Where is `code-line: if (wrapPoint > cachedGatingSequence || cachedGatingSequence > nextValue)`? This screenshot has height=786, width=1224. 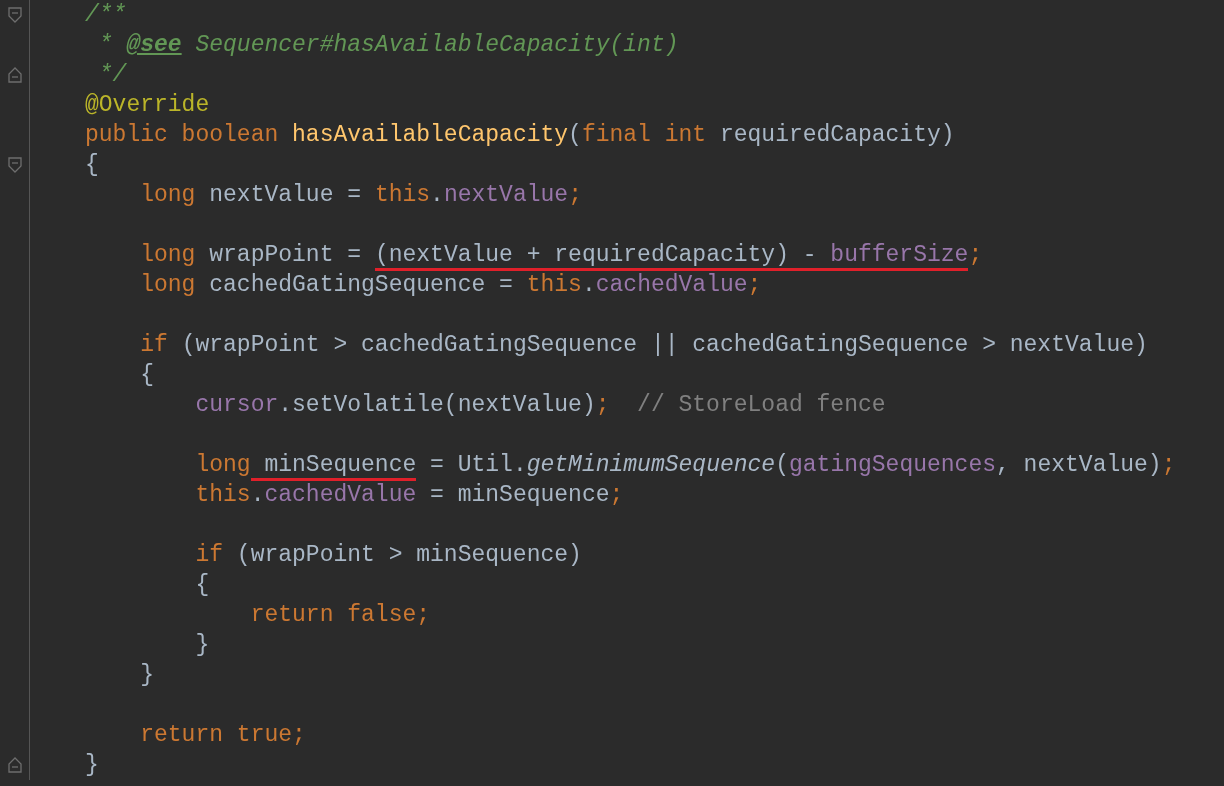 code-line: if (wrapPoint > cachedGatingSequence || cachedGatingSequence > nextValue) is located at coordinates (643, 345).